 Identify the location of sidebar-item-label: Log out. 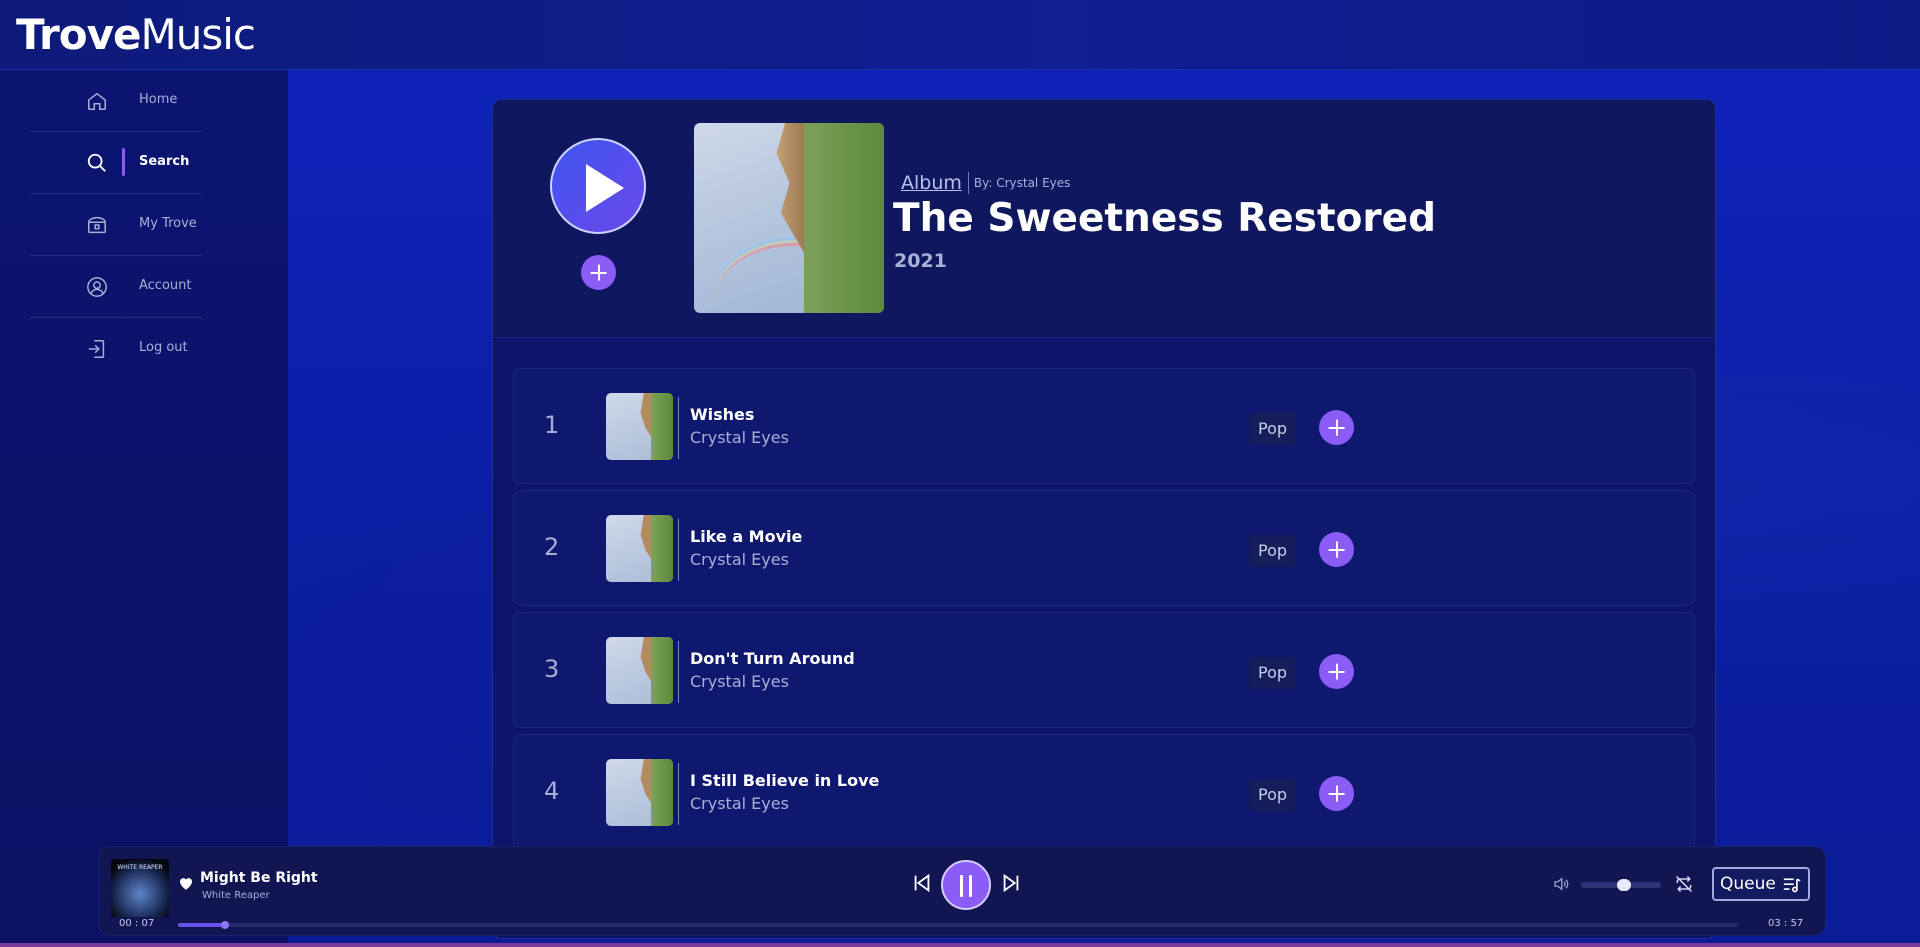
(163, 347).